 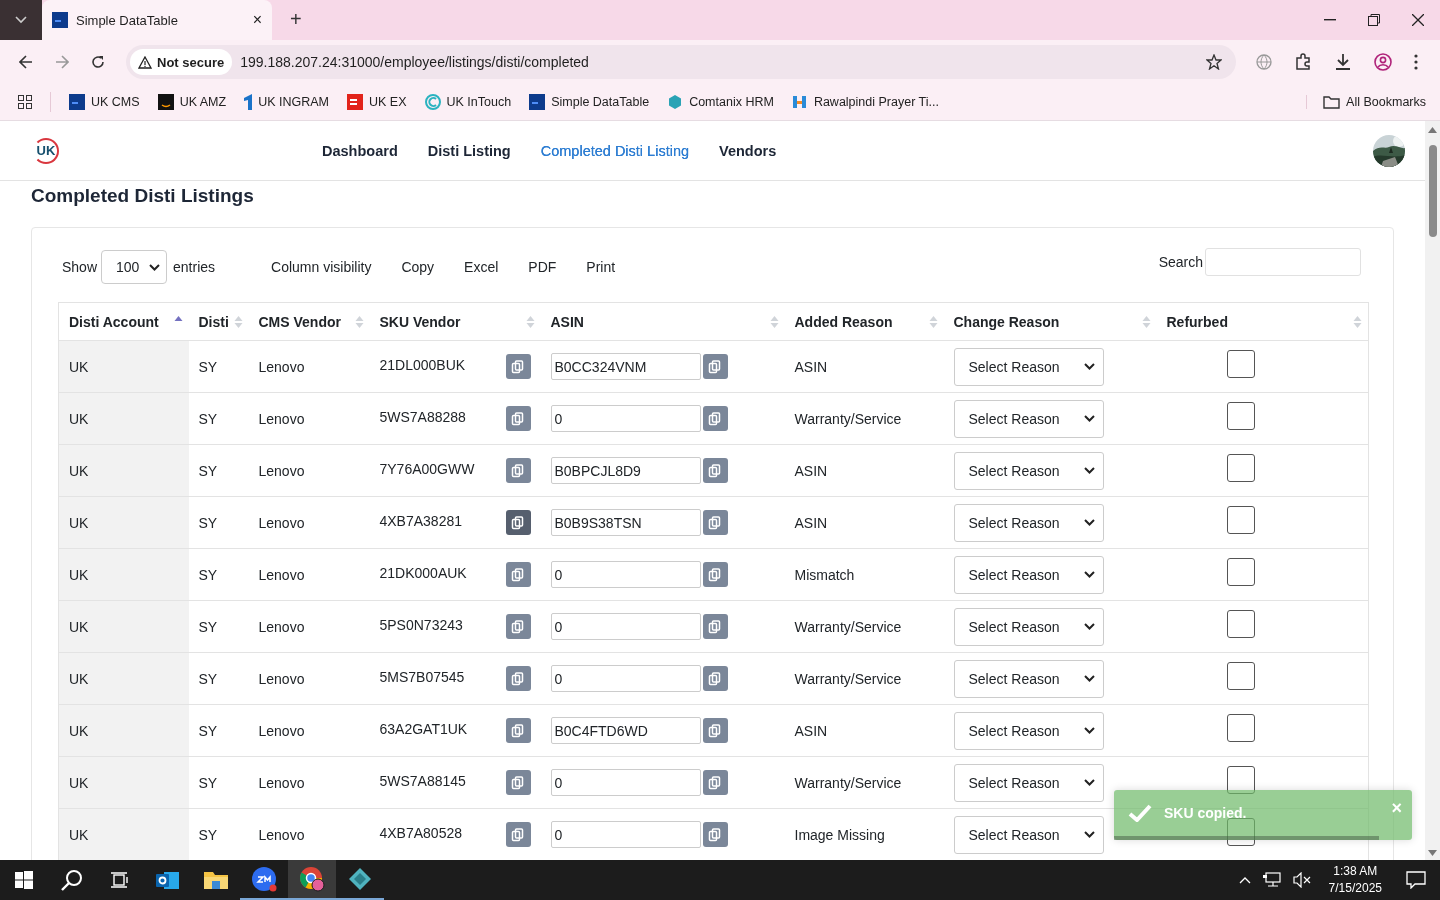 What do you see at coordinates (98, 62) in the screenshot?
I see `reload-icon` at bounding box center [98, 62].